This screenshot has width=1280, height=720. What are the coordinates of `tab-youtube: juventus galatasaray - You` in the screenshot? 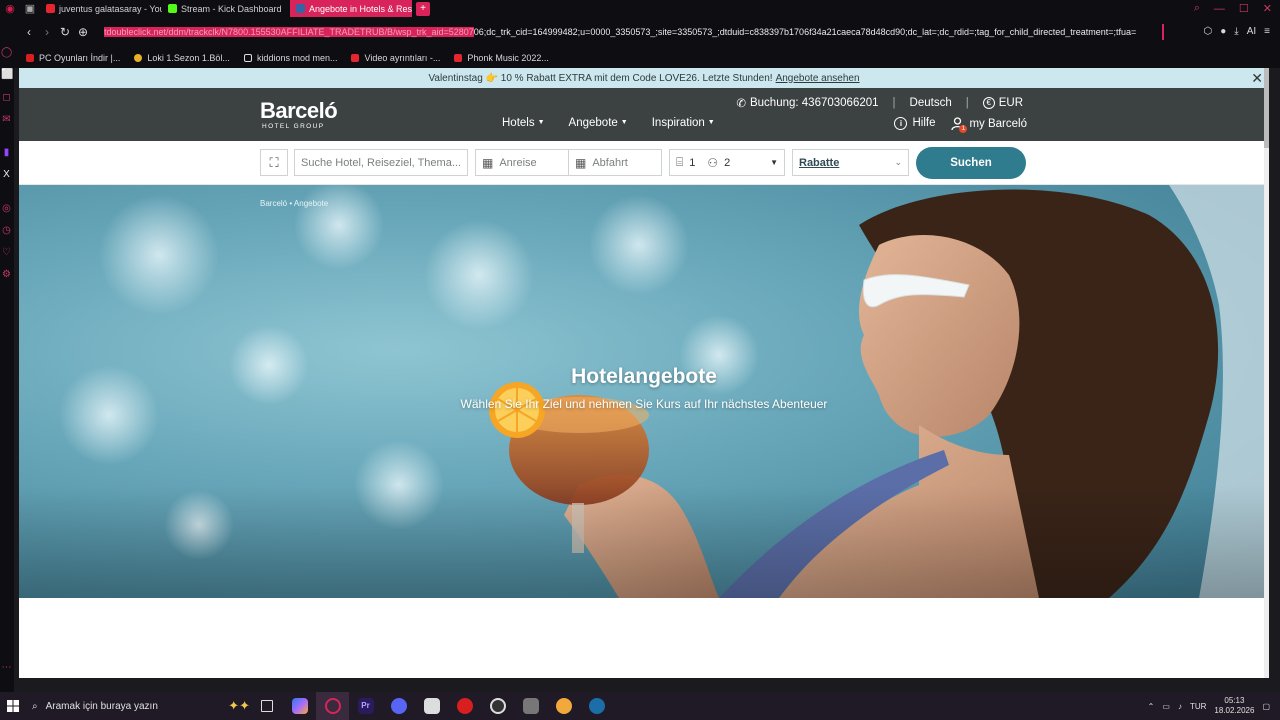 It's located at (101, 8).